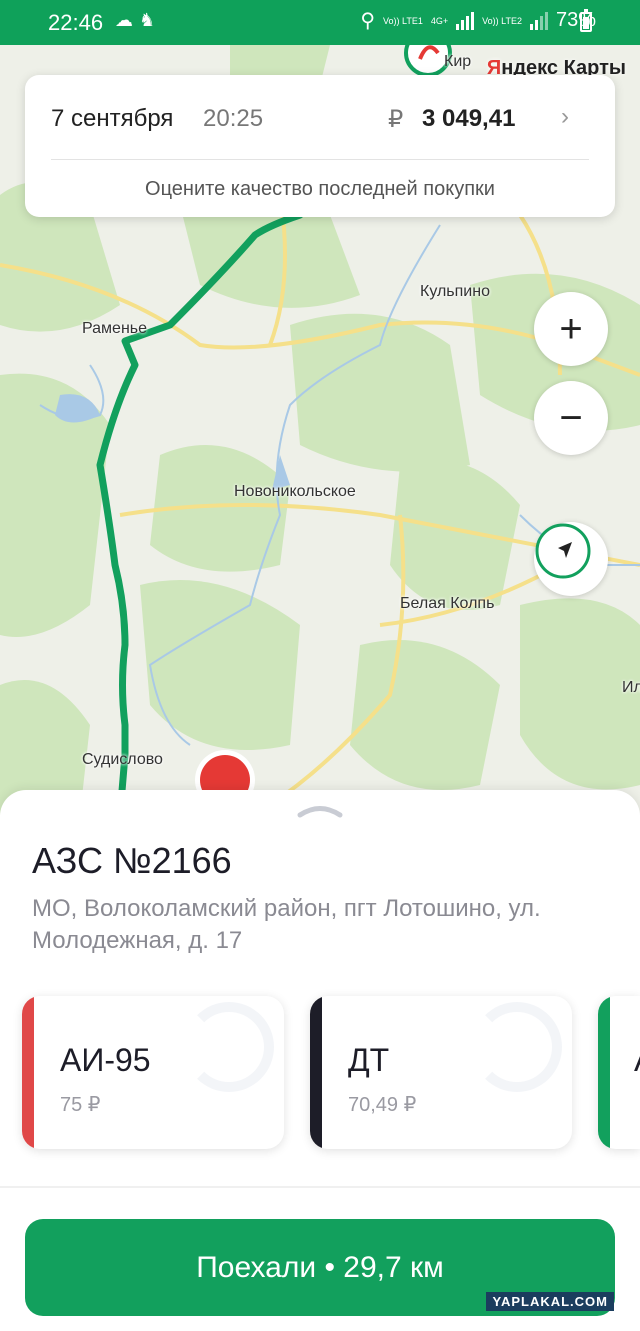 Image resolution: width=640 pixels, height=1331 pixels. What do you see at coordinates (469, 118) in the screenshot?
I see `purchase-amount: 3 049,41` at bounding box center [469, 118].